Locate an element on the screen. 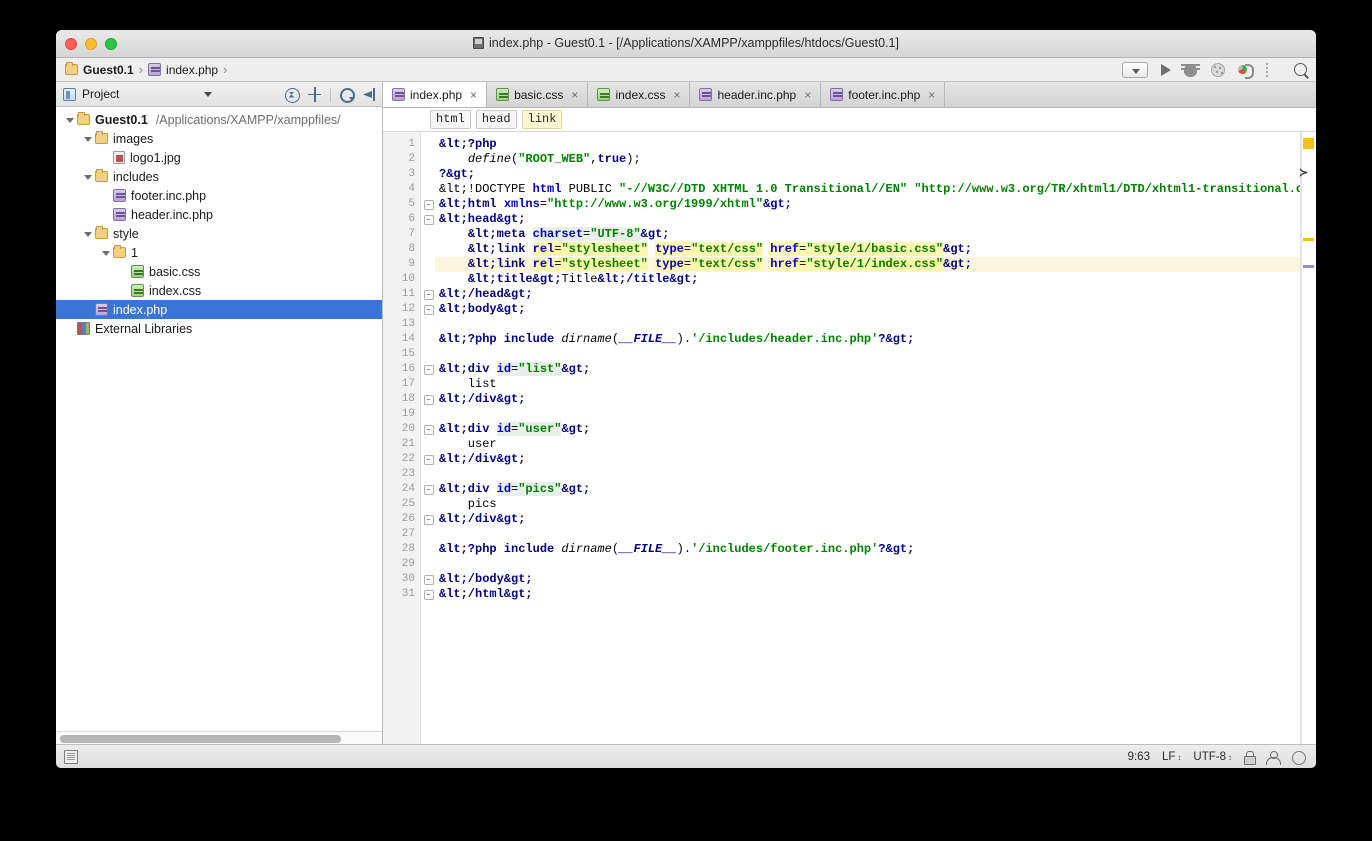 This screenshot has height=841, width=1372. line-separator-selector: LF ↕ is located at coordinates (1171, 757).